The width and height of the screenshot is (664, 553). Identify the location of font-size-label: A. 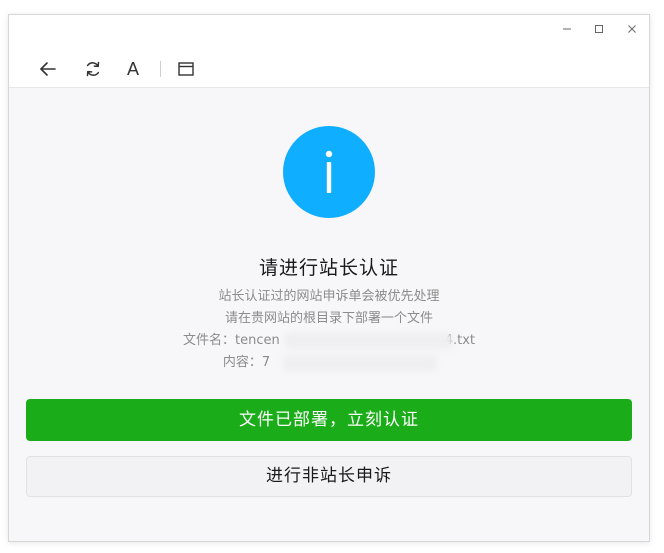
(132, 68).